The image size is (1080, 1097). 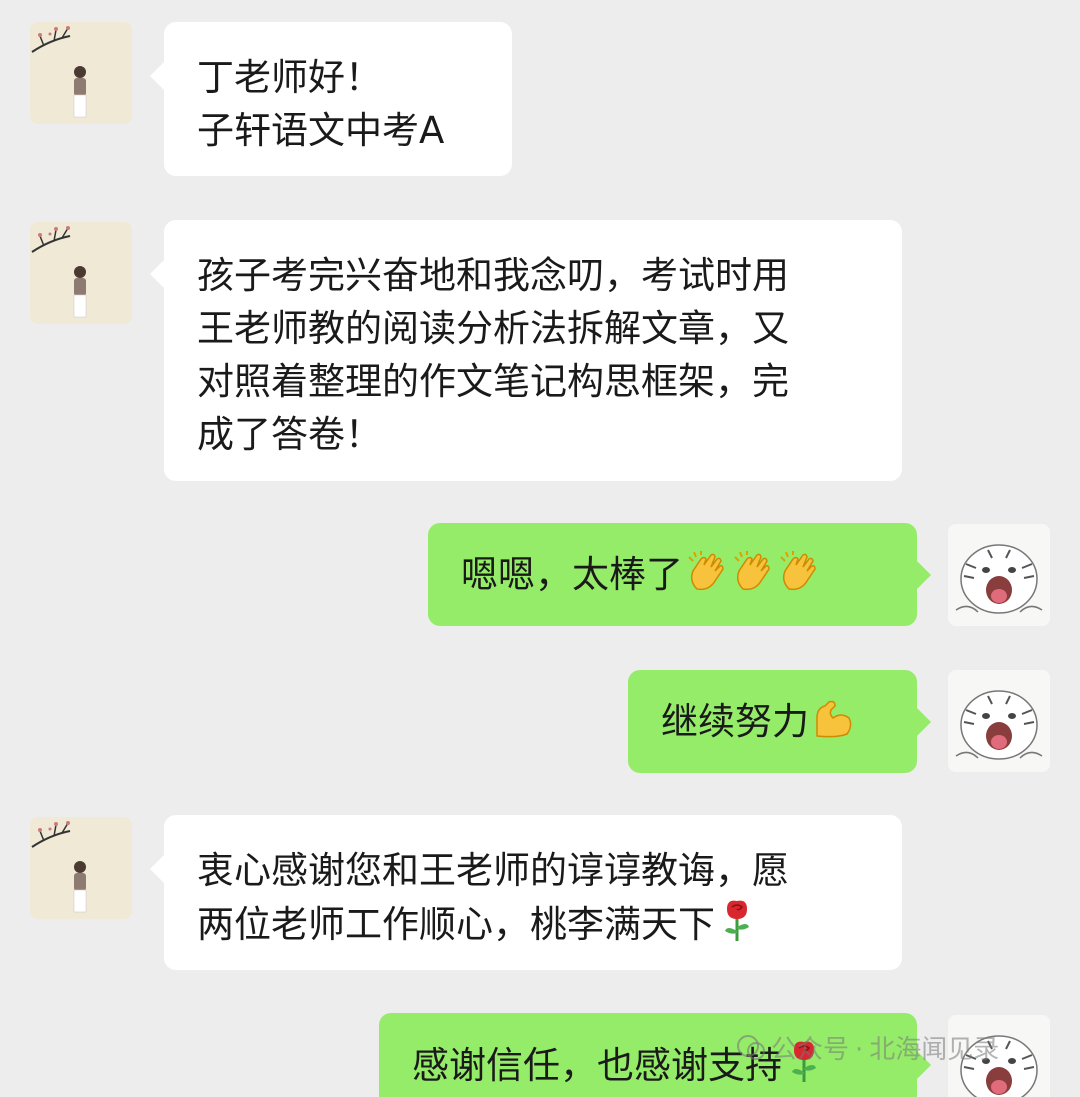 What do you see at coordinates (321, 130) in the screenshot?
I see `message-line: 子轩语文中考A` at bounding box center [321, 130].